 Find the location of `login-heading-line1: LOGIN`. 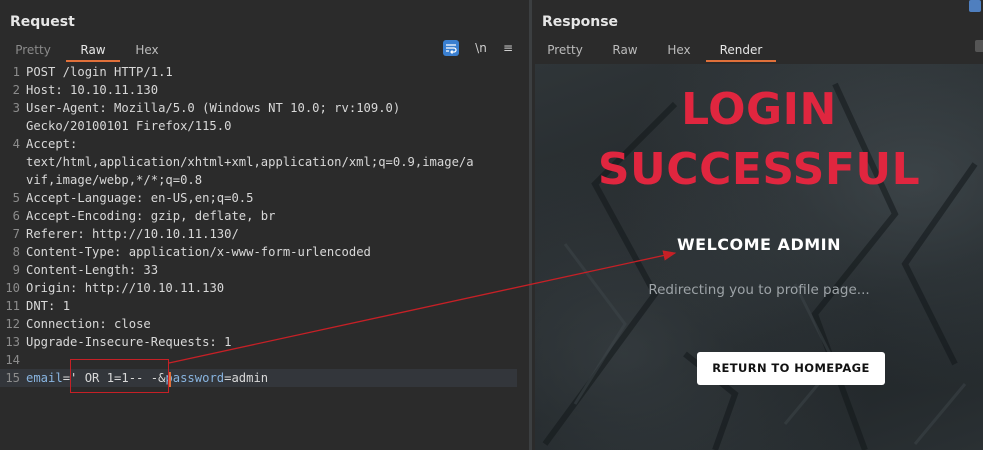

login-heading-line1: LOGIN is located at coordinates (759, 109).